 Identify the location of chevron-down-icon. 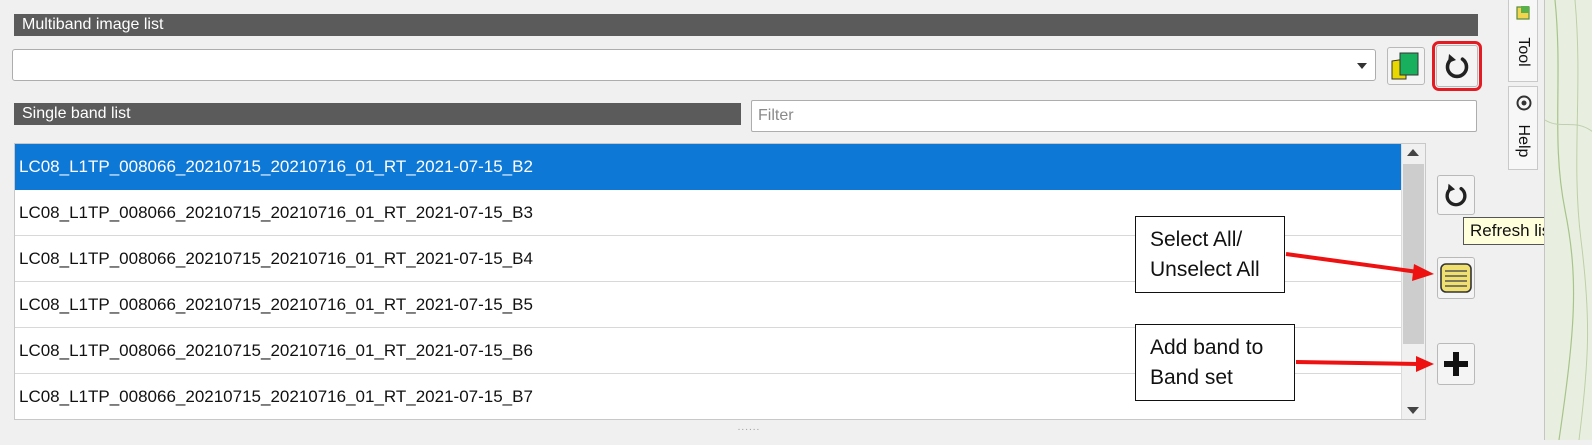
(1362, 66).